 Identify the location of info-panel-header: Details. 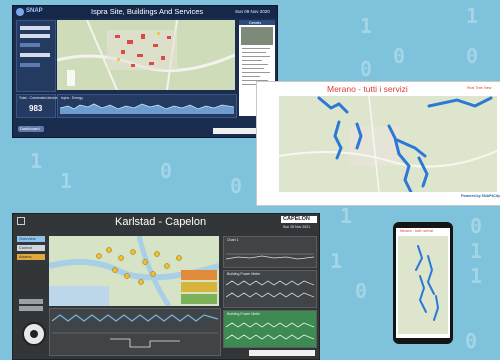
(257, 22).